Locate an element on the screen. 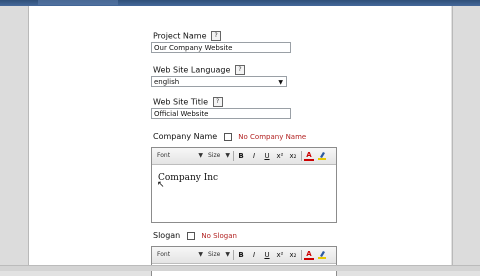 This screenshot has height=276, width=480. slogan-label: Slogan is located at coordinates (167, 235).